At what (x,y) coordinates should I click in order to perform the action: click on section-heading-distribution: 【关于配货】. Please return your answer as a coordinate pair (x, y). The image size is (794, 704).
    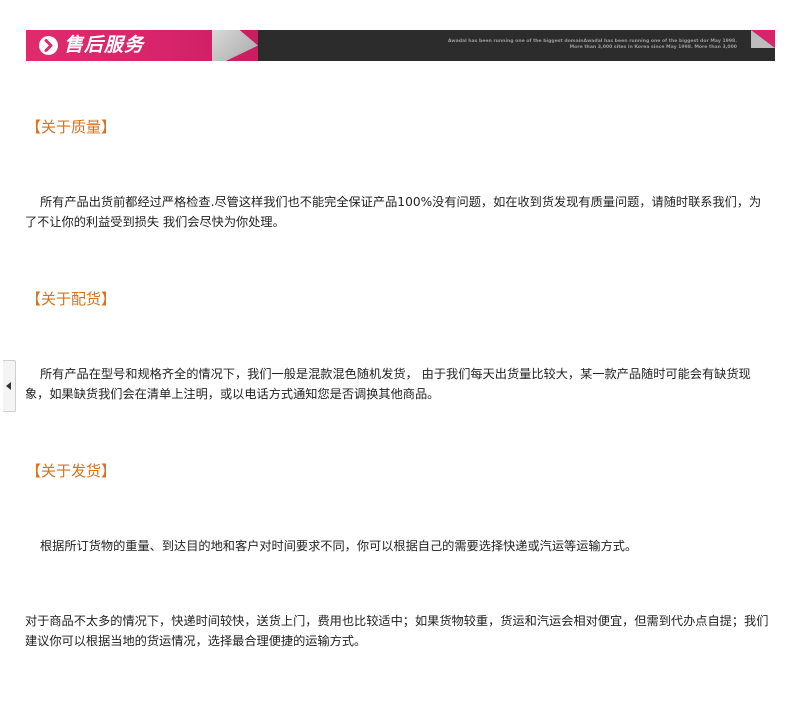
    Looking at the image, I should click on (71, 299).